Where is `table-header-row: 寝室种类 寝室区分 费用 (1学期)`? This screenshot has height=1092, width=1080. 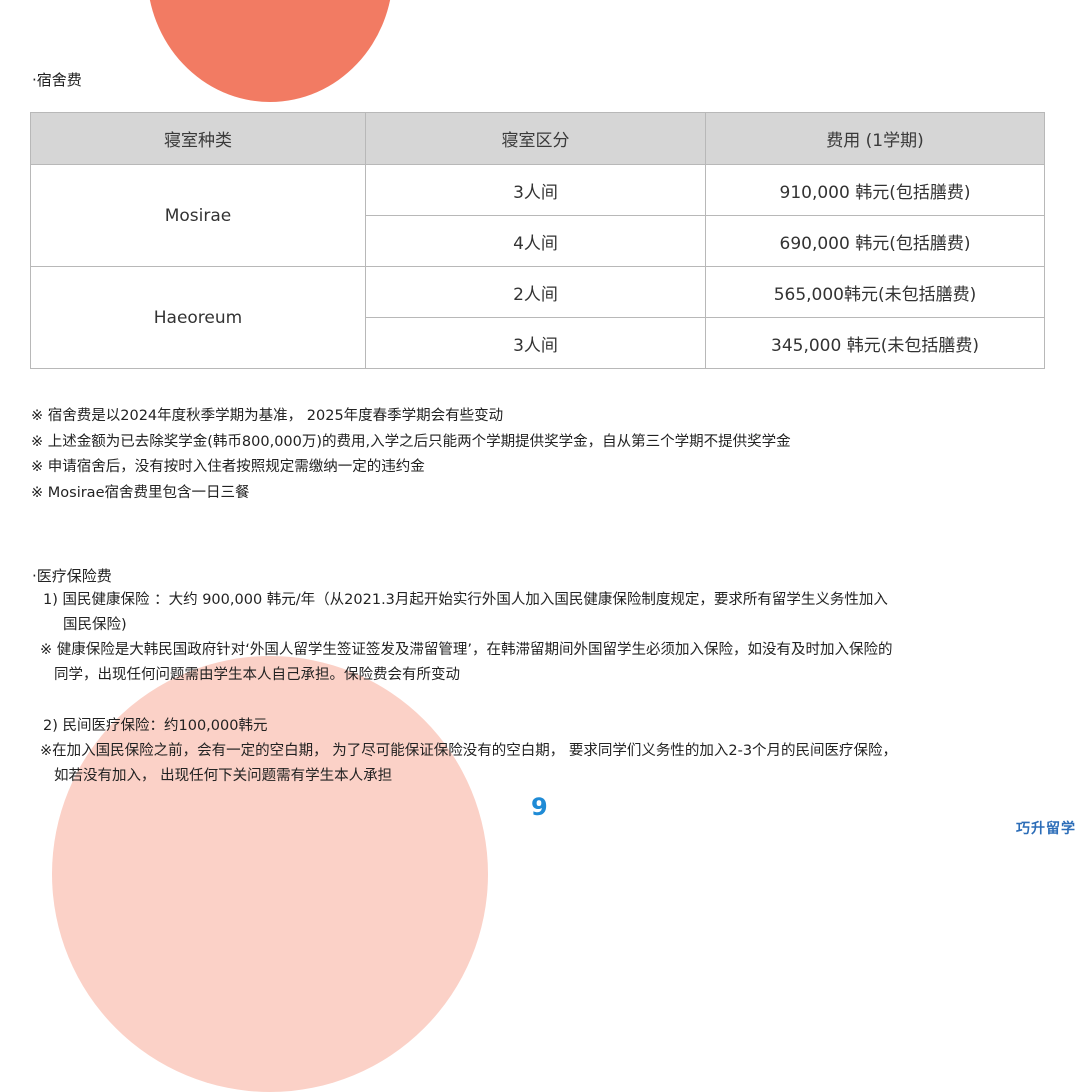
table-header-row: 寝室种类 寝室区分 费用 (1学期) is located at coordinates (537, 138).